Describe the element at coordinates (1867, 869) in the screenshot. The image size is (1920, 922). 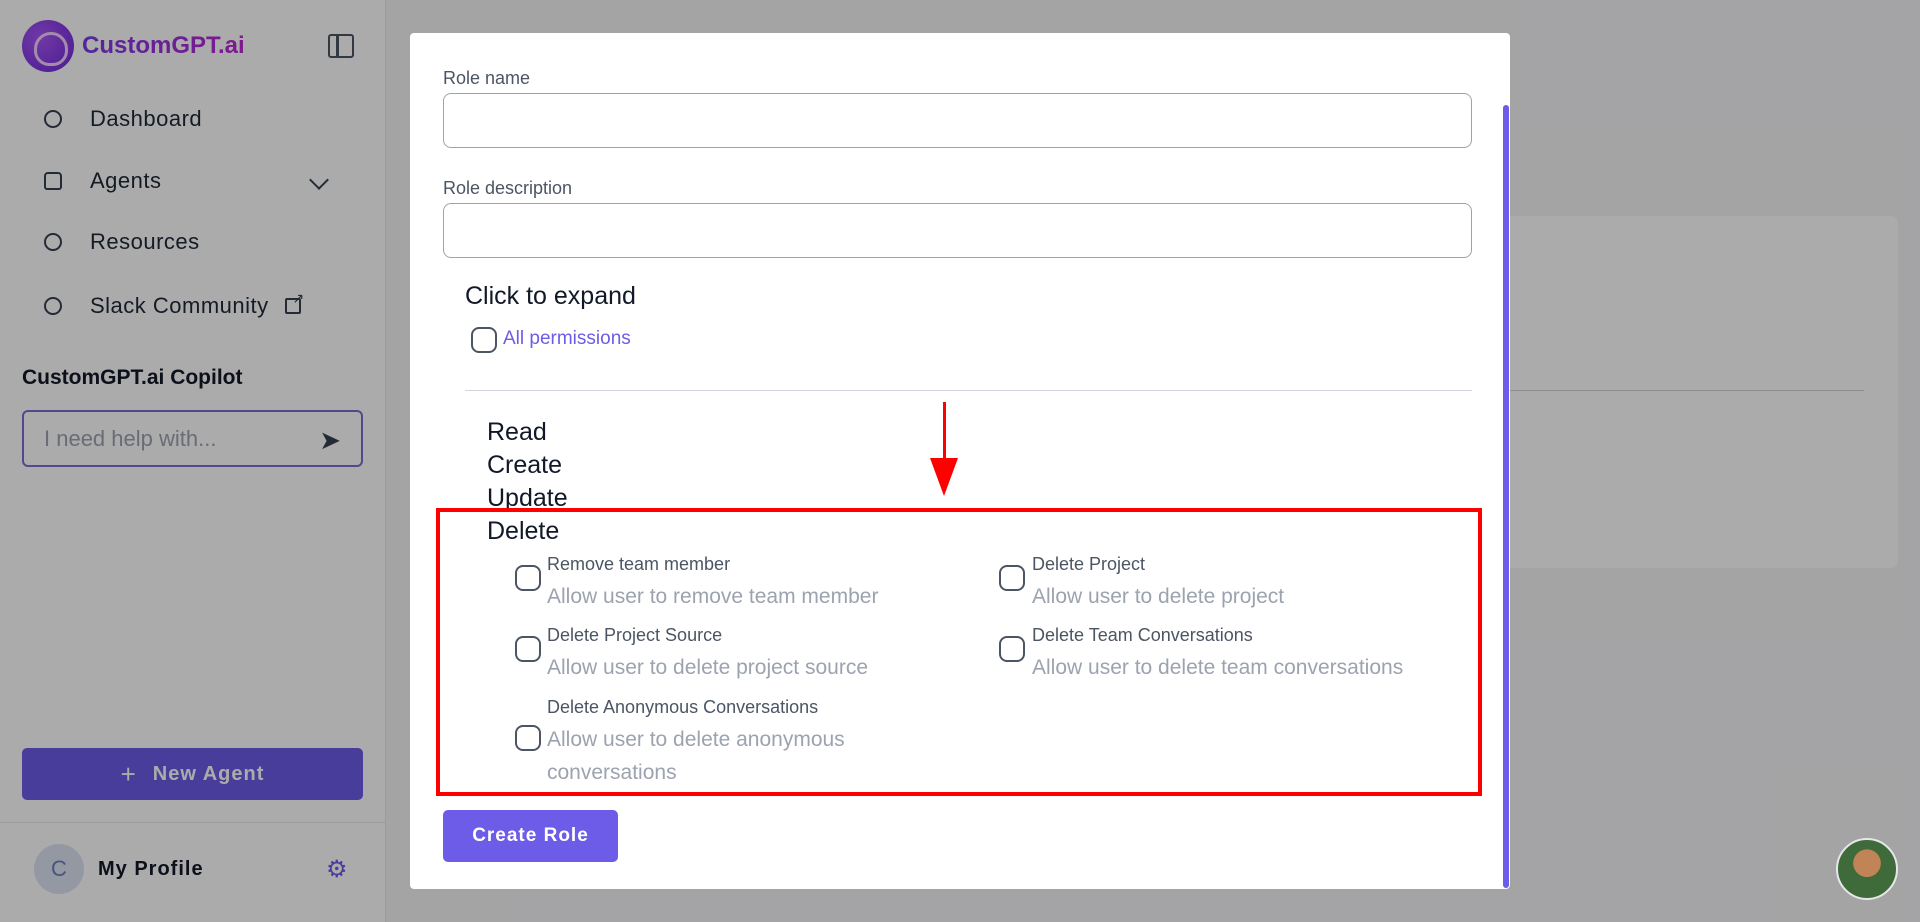
I see `support-chat-avatar` at that location.